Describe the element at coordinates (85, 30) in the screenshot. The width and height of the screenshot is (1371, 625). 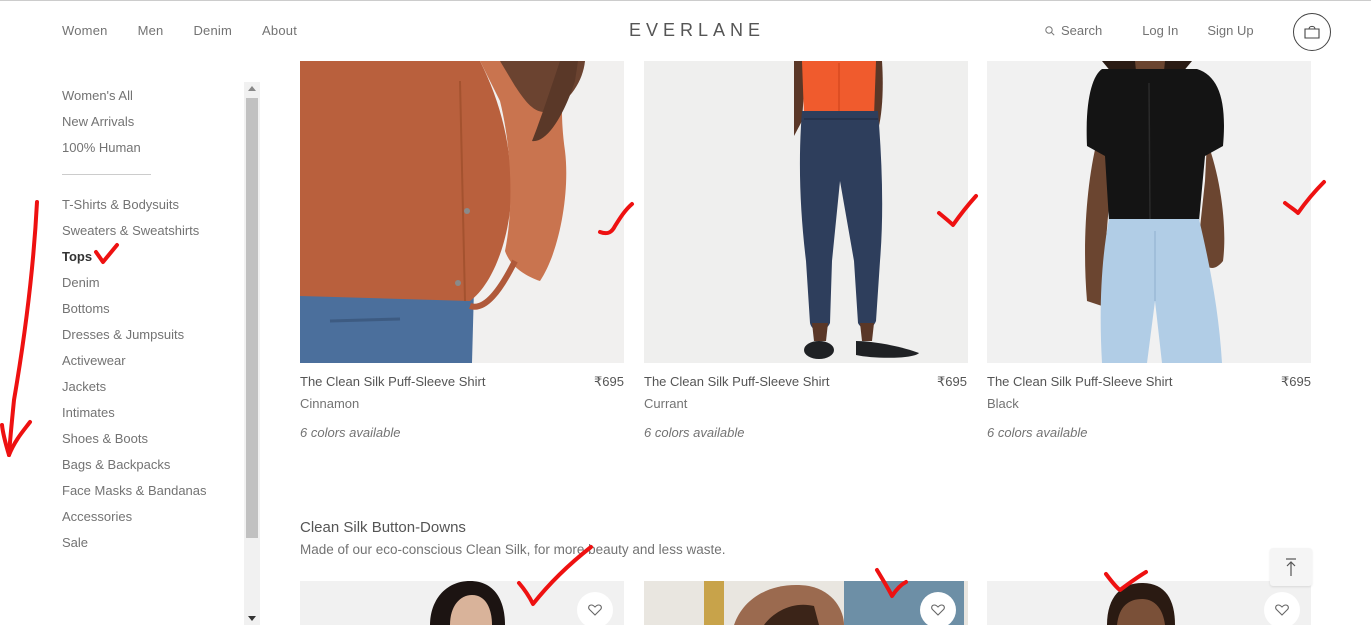
I see `nav-women: Women` at that location.